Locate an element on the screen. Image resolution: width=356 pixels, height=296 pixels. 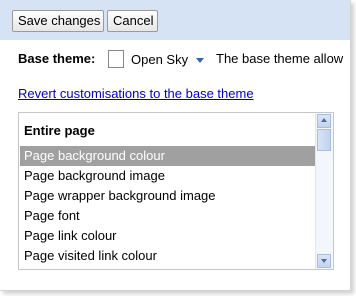
list-item-page-background-image: Page background image is located at coordinates (168, 176).